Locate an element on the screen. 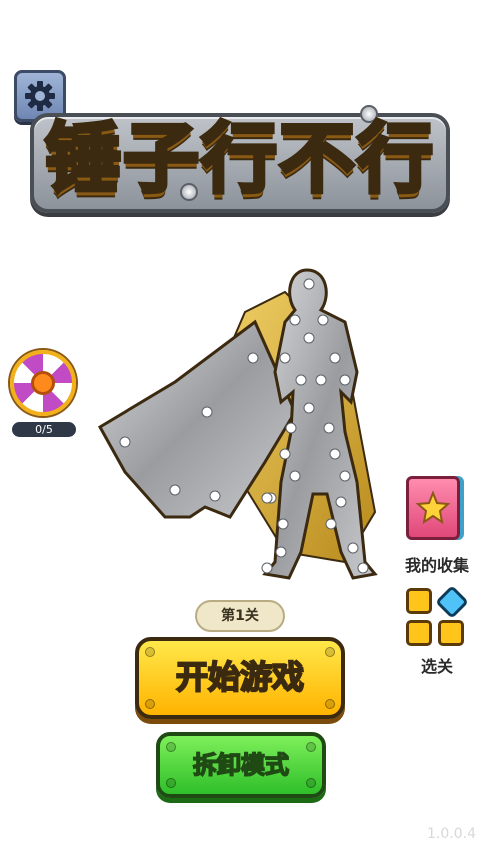  my-collection-button: 我的收集 is located at coordinates (437, 525).